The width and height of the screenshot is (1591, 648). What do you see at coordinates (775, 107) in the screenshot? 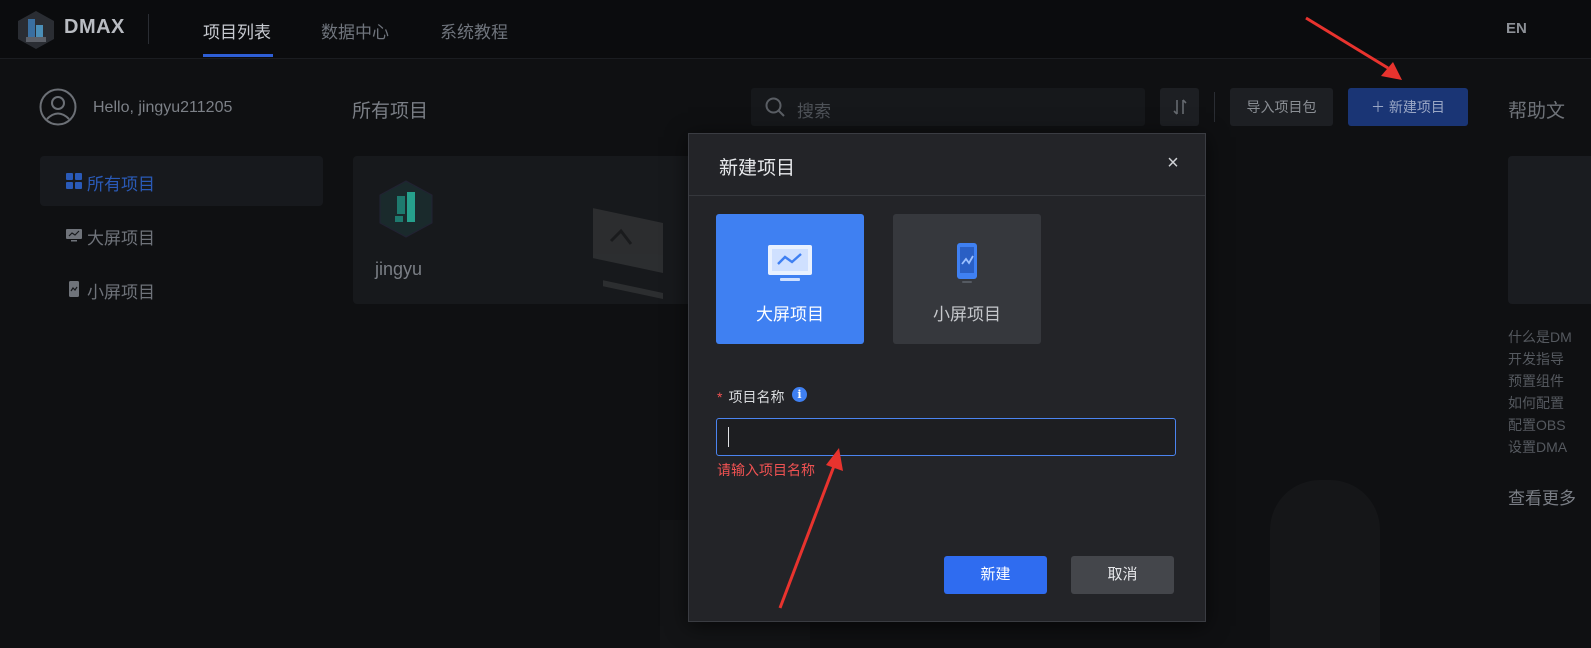
I see `search-icon` at bounding box center [775, 107].